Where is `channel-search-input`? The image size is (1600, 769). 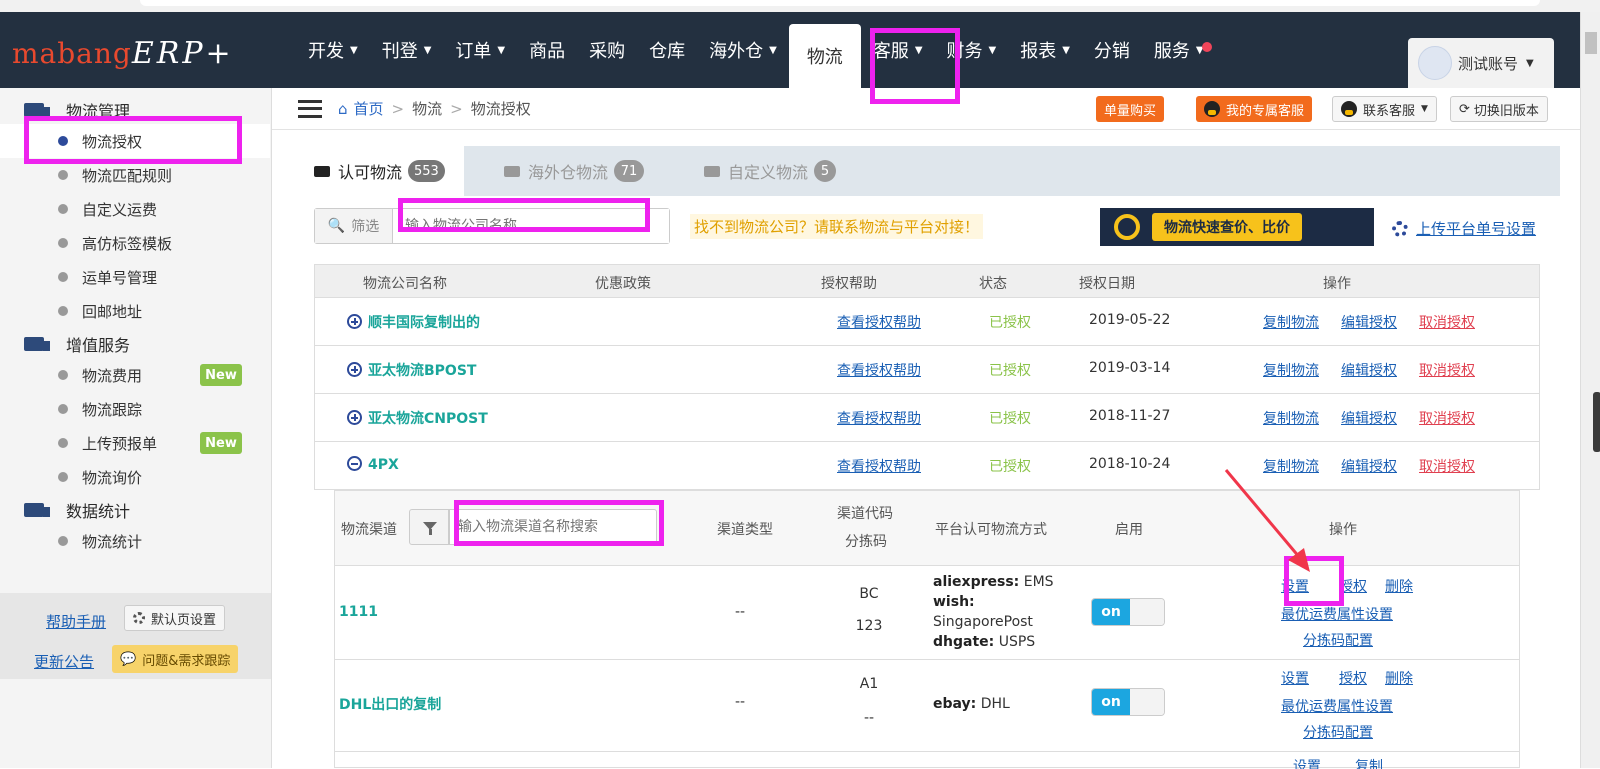 channel-search-input is located at coordinates (553, 527).